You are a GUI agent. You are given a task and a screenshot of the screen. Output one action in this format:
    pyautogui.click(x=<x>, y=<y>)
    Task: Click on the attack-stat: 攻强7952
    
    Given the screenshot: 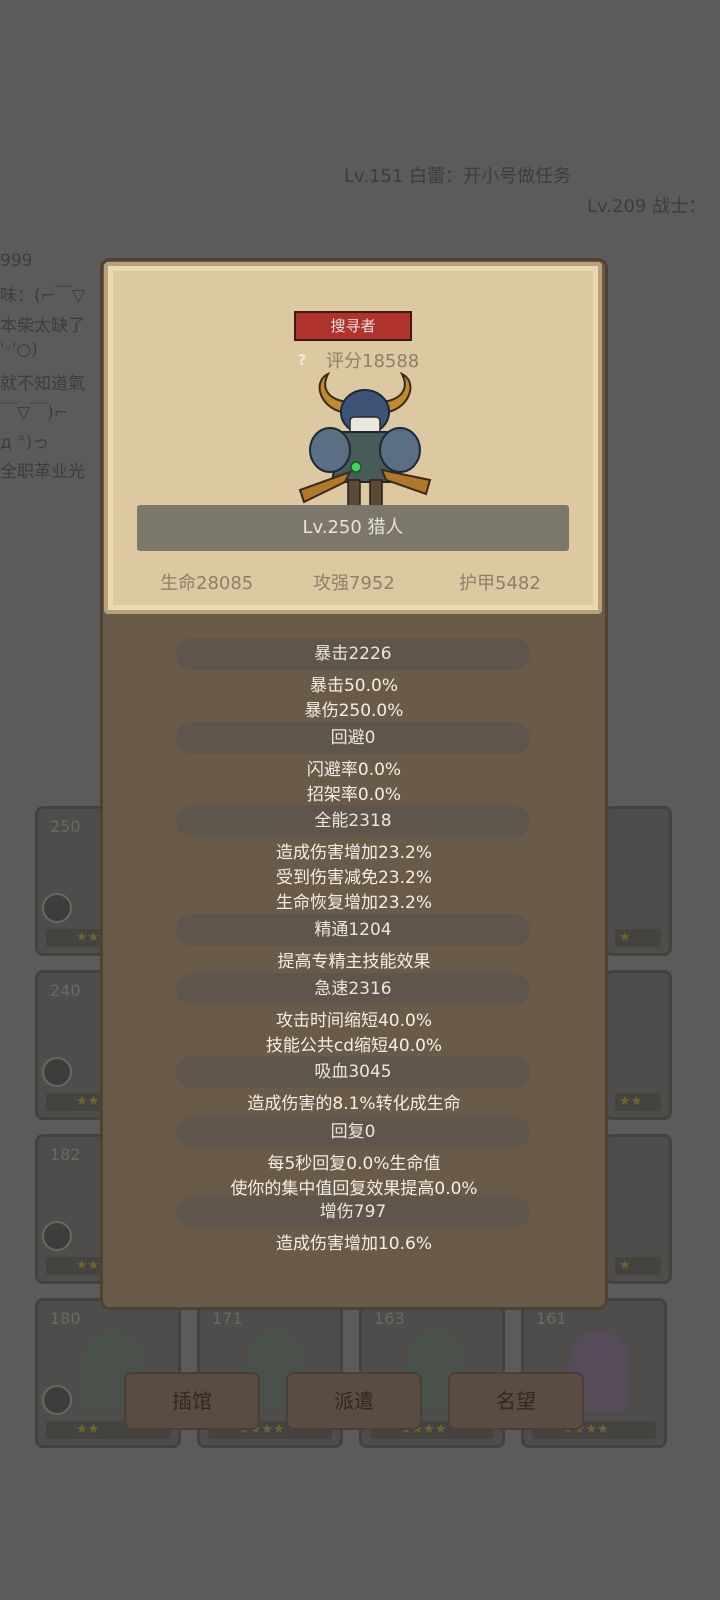 What is the action you would take?
    pyautogui.click(x=354, y=583)
    